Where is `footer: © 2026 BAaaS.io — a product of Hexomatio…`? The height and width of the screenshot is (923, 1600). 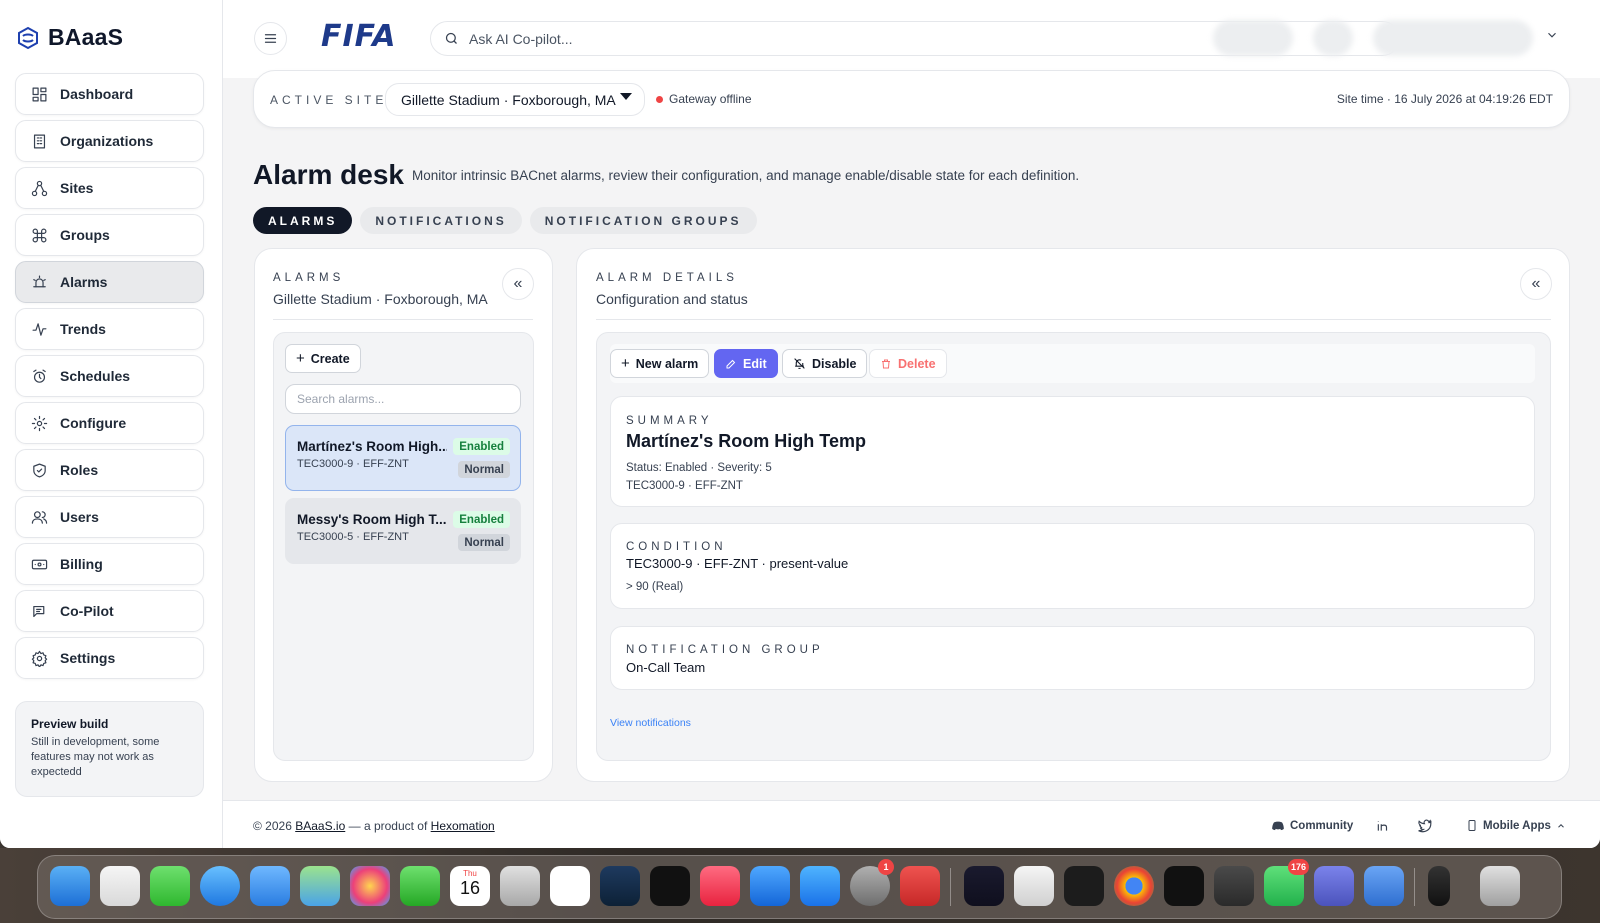 footer: © 2026 BAaaS.io — a product of Hexomatio… is located at coordinates (911, 824).